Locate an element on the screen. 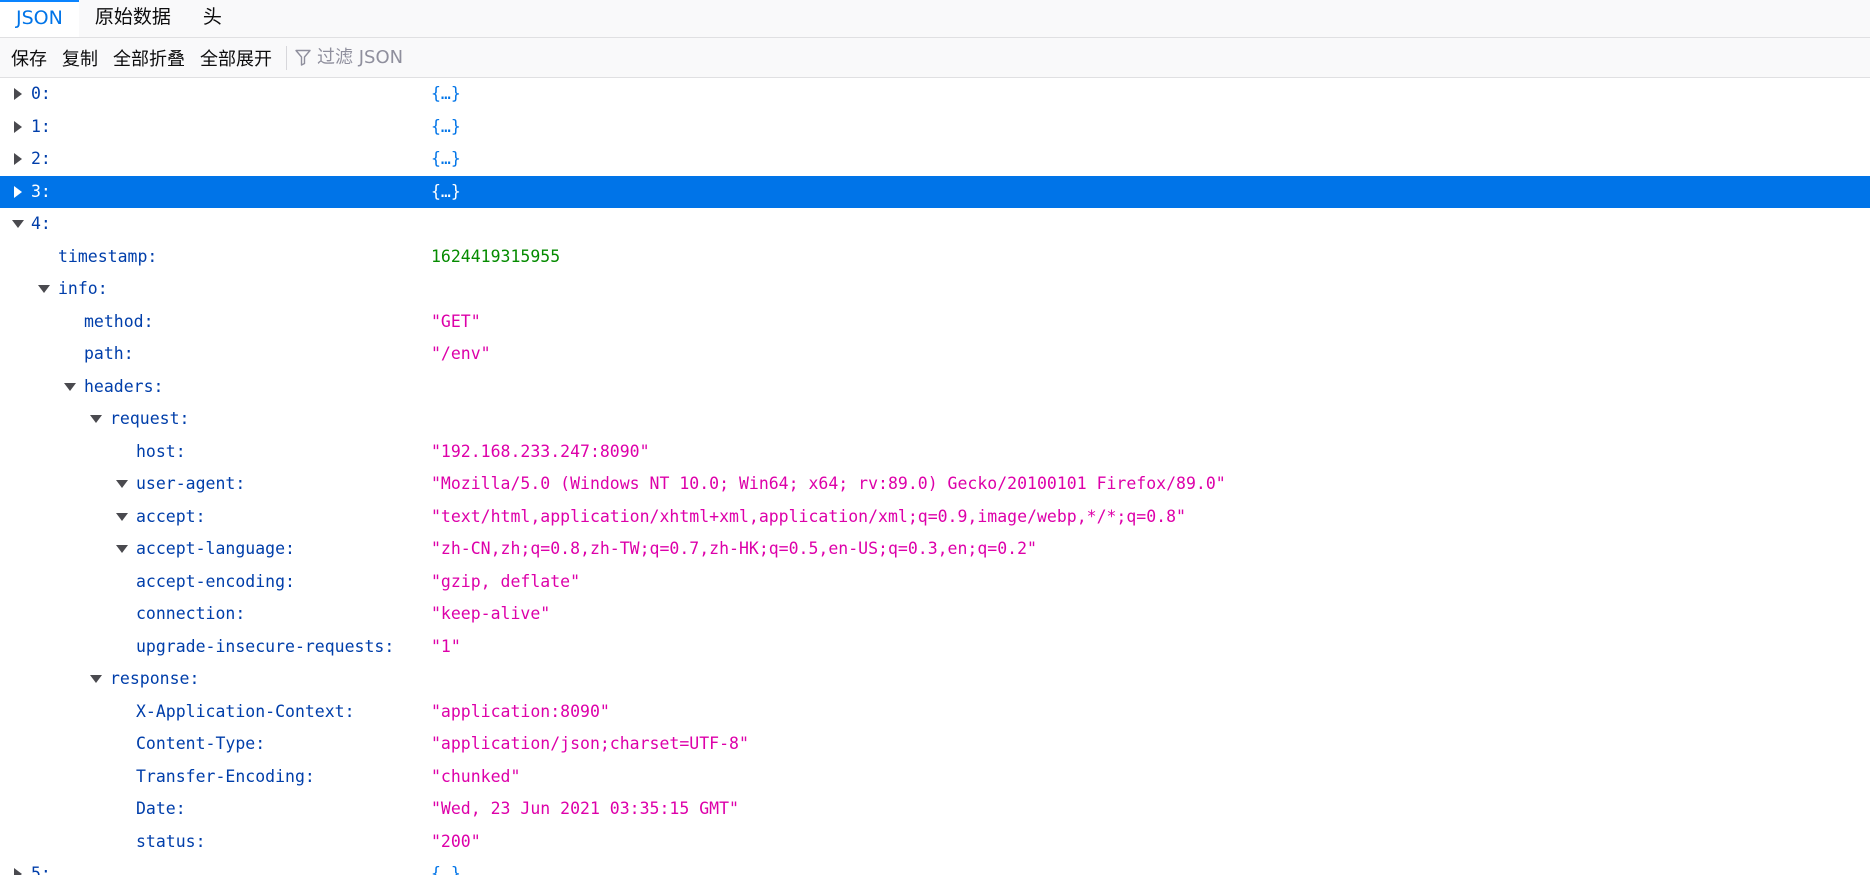  tree-row-host: host: "192.168.233.247:8090" is located at coordinates (935, 452).